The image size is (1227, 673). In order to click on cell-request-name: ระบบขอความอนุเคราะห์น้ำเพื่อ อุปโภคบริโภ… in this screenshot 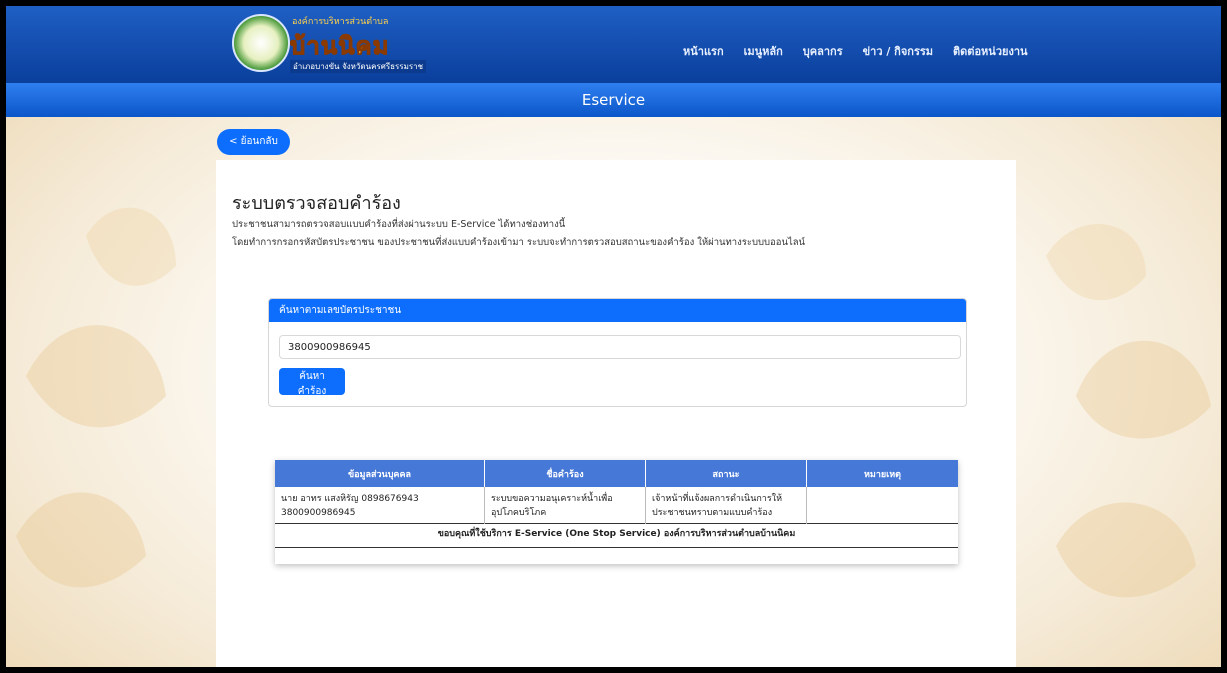, I will do `click(565, 505)`.